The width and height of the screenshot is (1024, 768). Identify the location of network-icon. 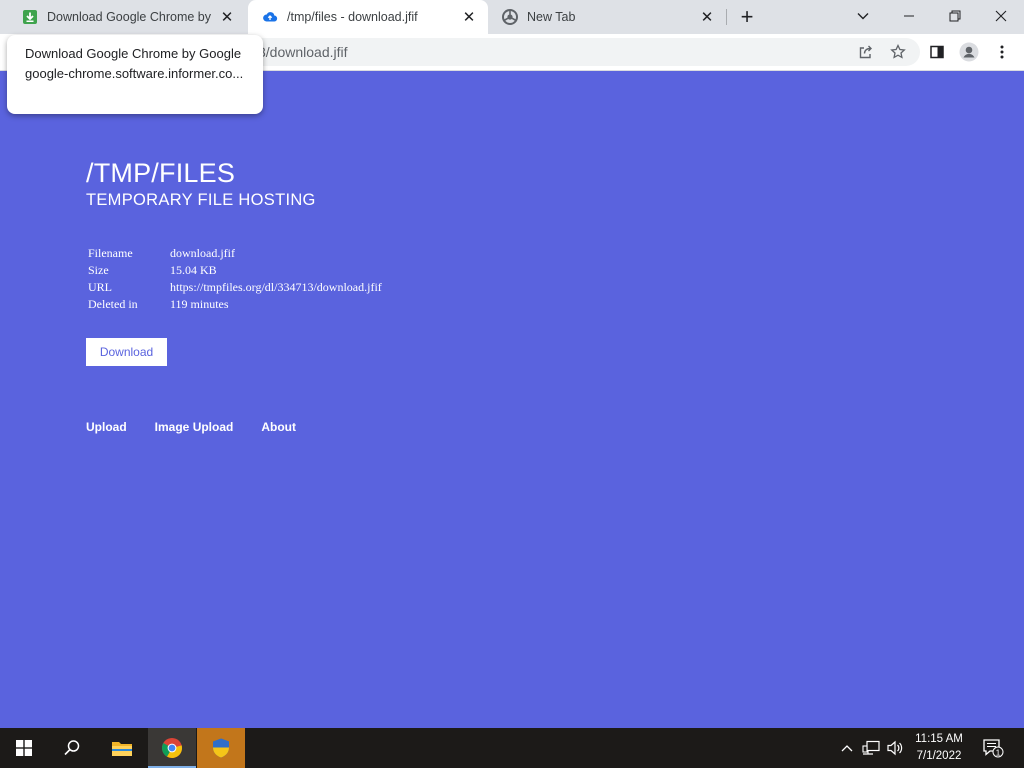
(871, 748).